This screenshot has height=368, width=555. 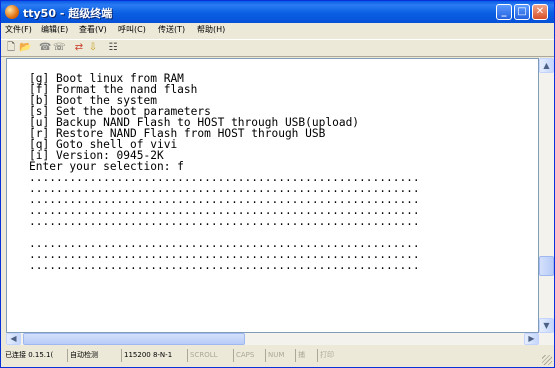 What do you see at coordinates (68, 13) in the screenshot?
I see `window-title: tty50 - 超级终端` at bounding box center [68, 13].